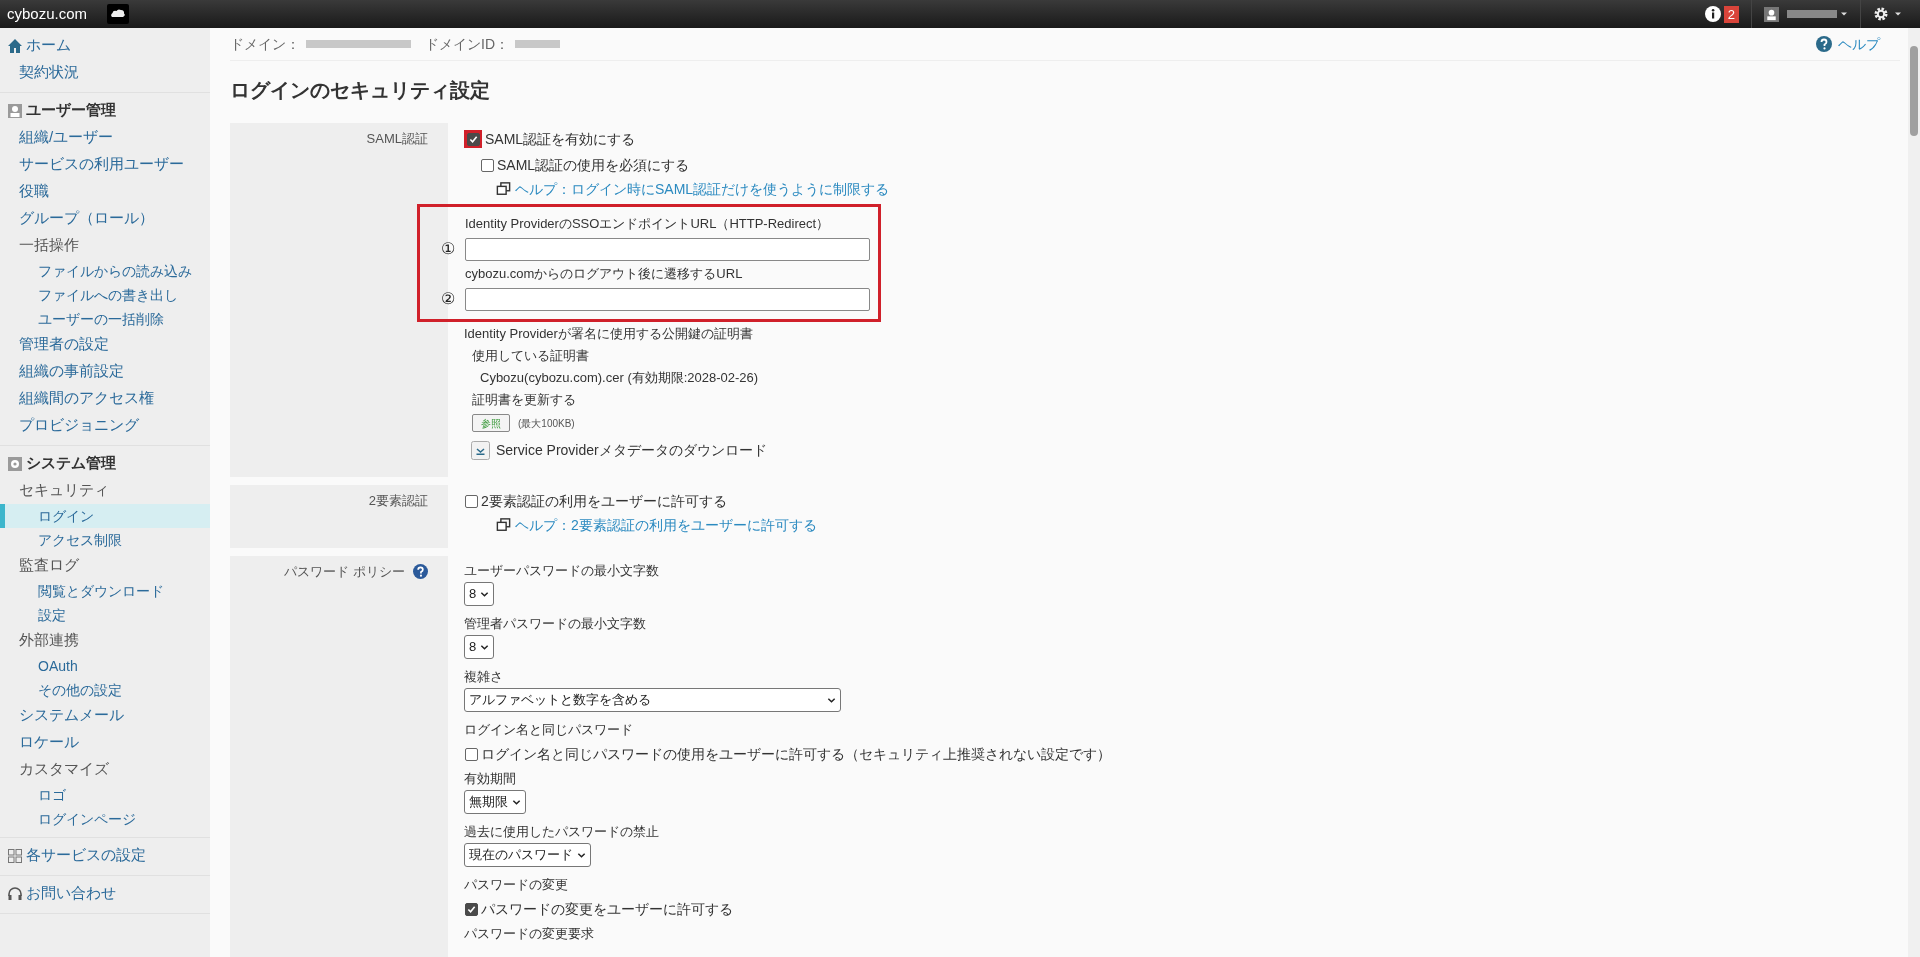 The image size is (1920, 957). Describe the element at coordinates (105, 715) in the screenshot. I see `nav-item: システムメール` at that location.